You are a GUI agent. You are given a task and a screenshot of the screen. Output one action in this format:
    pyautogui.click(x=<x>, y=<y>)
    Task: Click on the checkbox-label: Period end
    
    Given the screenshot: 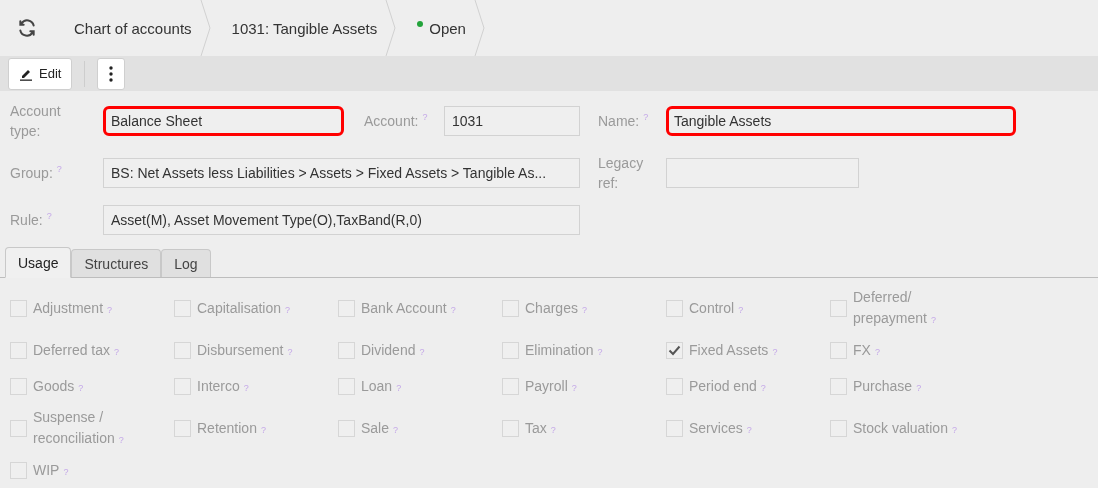 What is the action you would take?
    pyautogui.click(x=723, y=385)
    